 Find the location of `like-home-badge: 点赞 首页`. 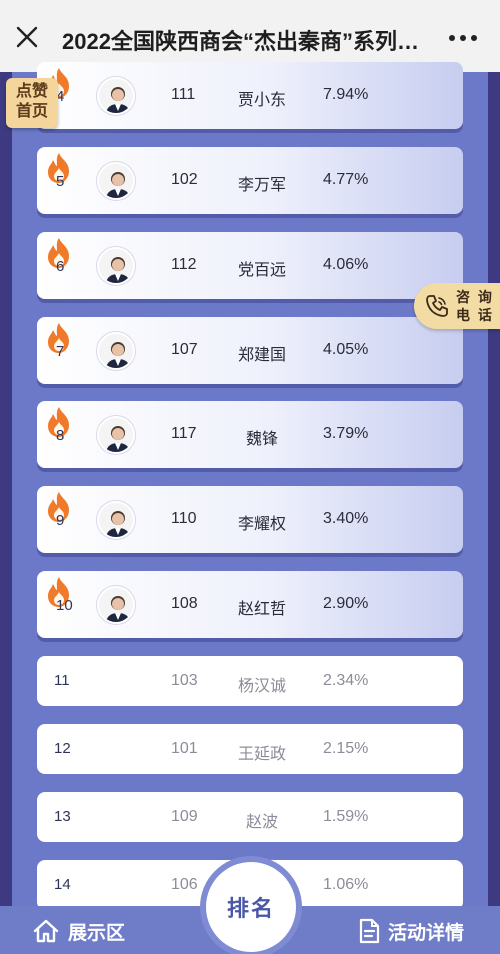

like-home-badge: 点赞 首页 is located at coordinates (32, 103).